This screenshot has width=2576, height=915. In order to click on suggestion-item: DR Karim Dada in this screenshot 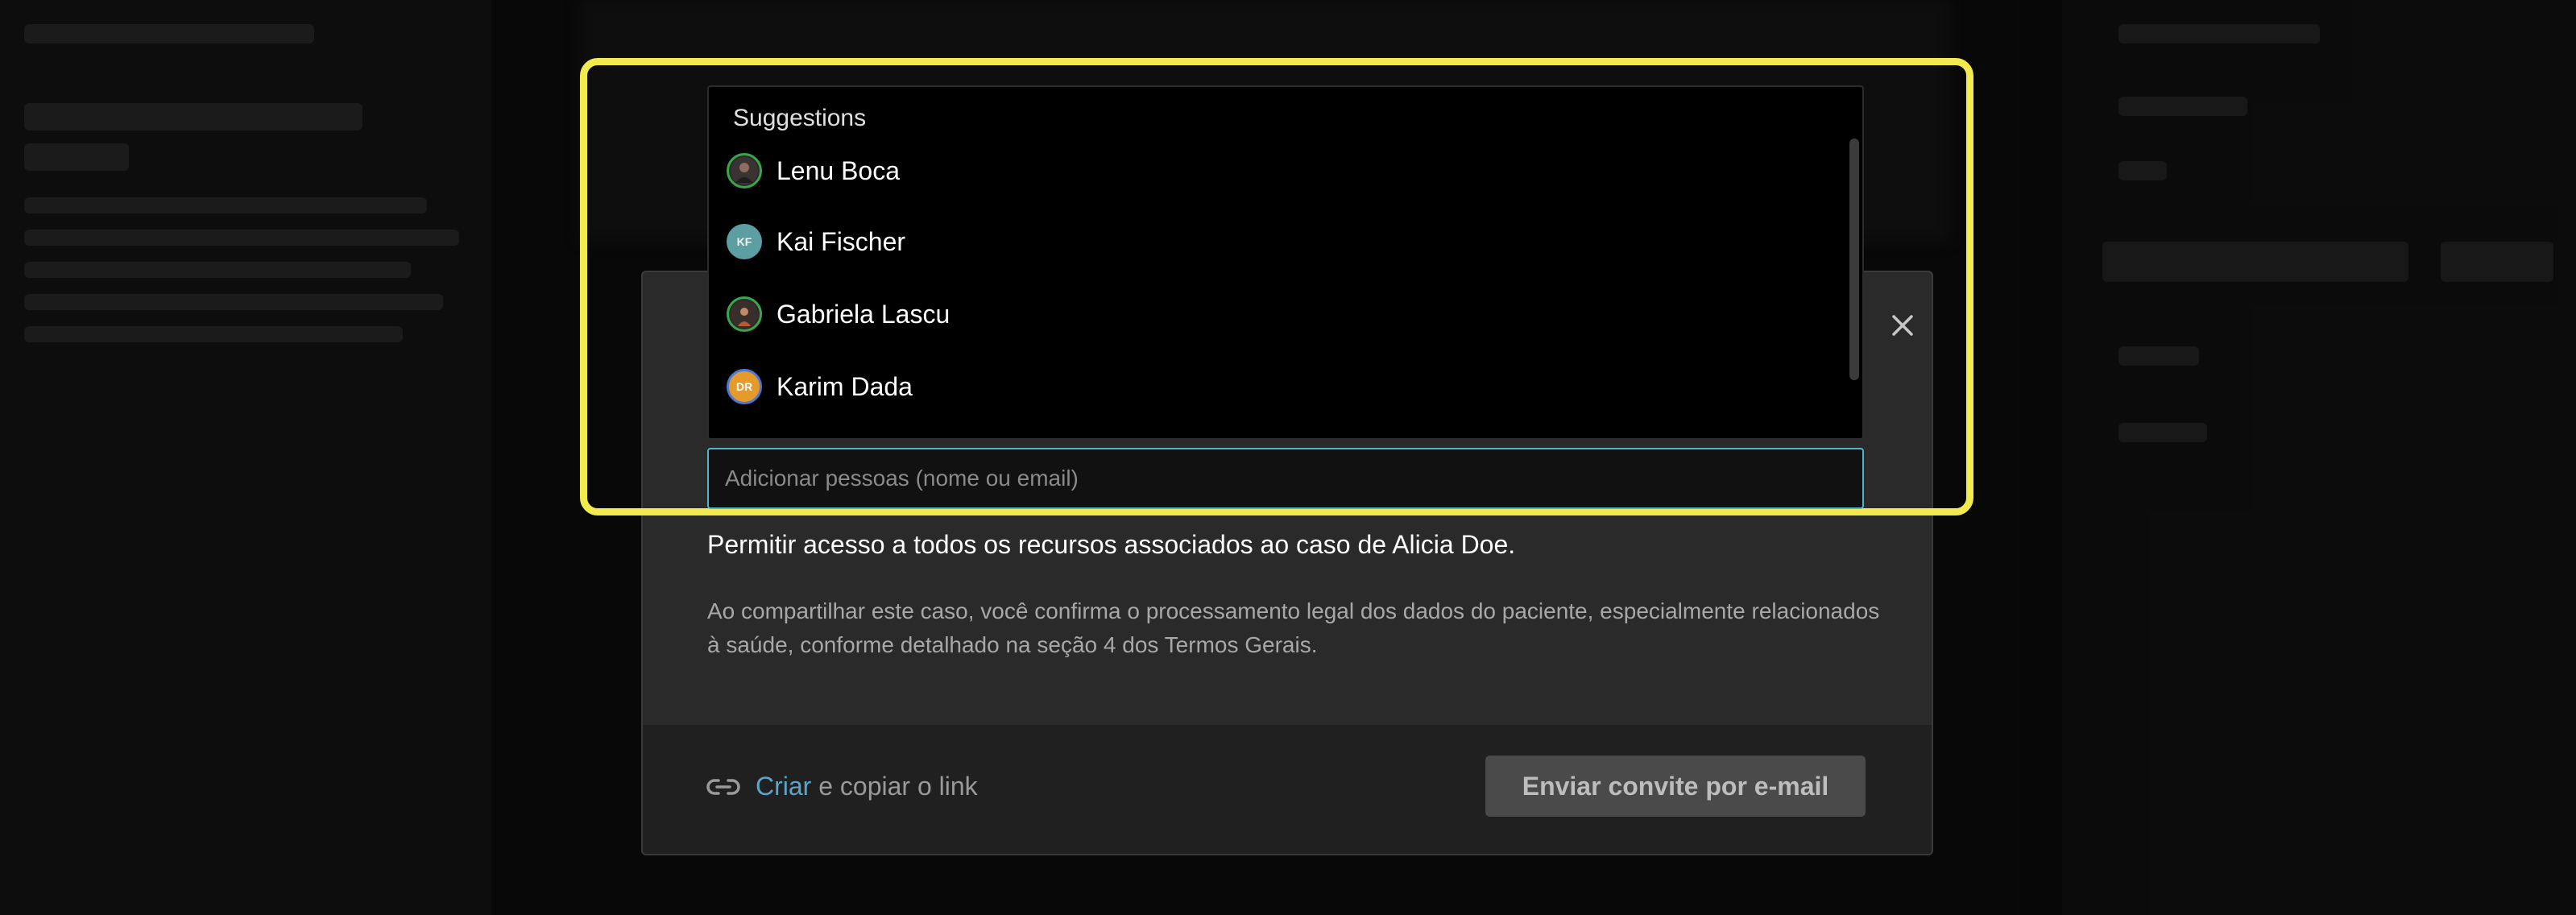, I will do `click(820, 386)`.